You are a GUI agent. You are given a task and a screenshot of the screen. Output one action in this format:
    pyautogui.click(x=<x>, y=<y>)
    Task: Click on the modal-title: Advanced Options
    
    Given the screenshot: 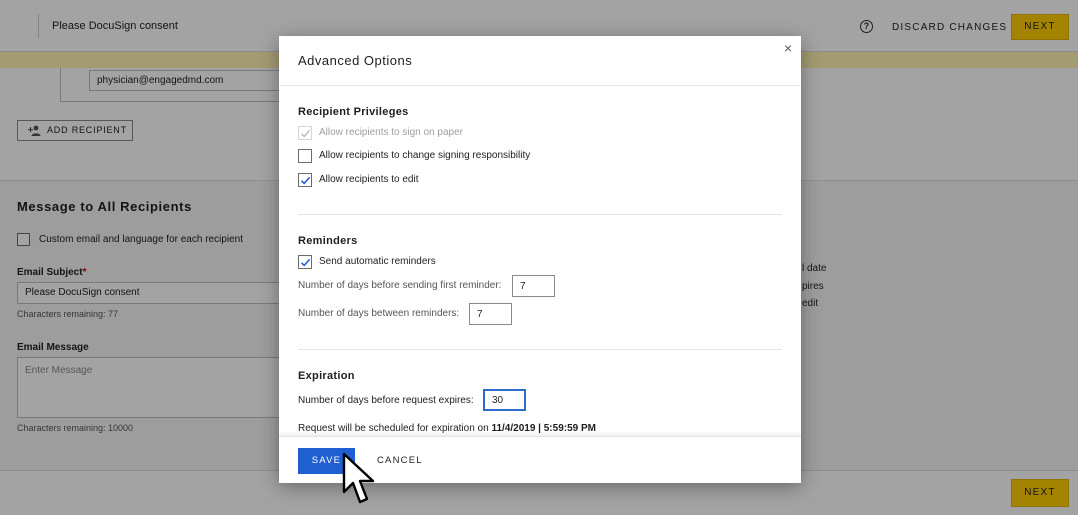 What is the action you would take?
    pyautogui.click(x=355, y=60)
    